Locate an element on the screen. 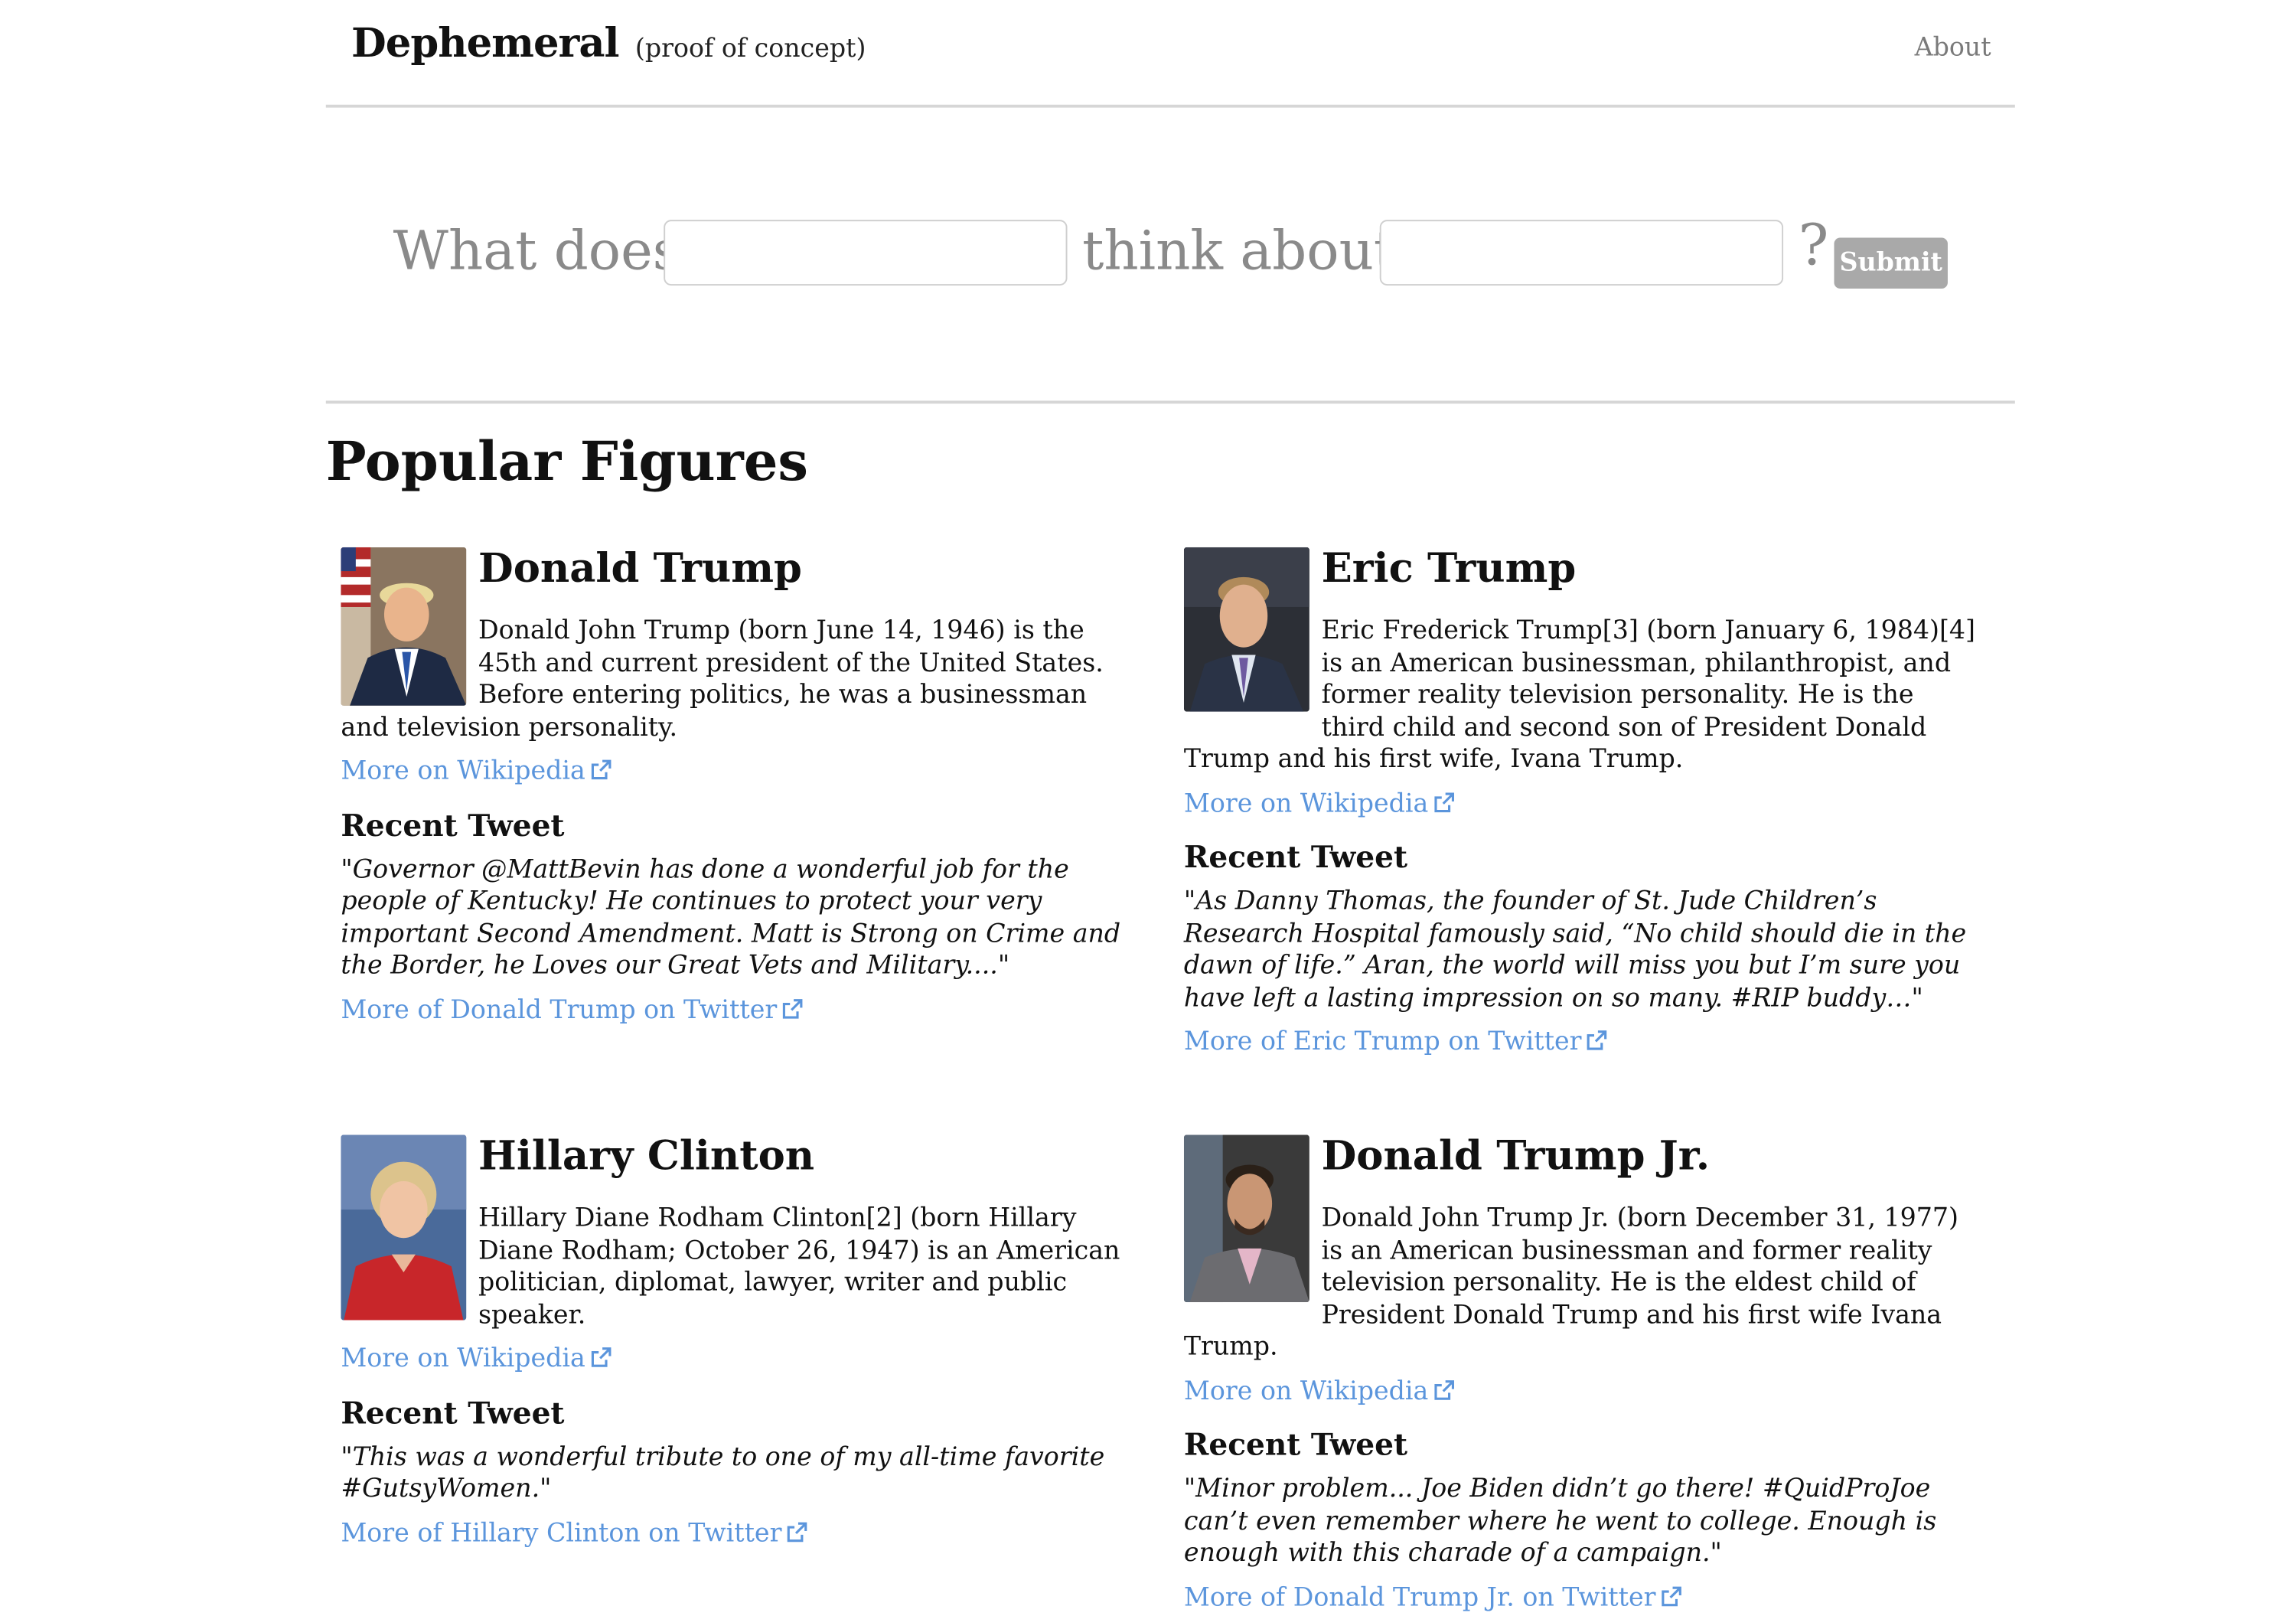  popular-figures-heading: Popular Figures is located at coordinates (567, 462).